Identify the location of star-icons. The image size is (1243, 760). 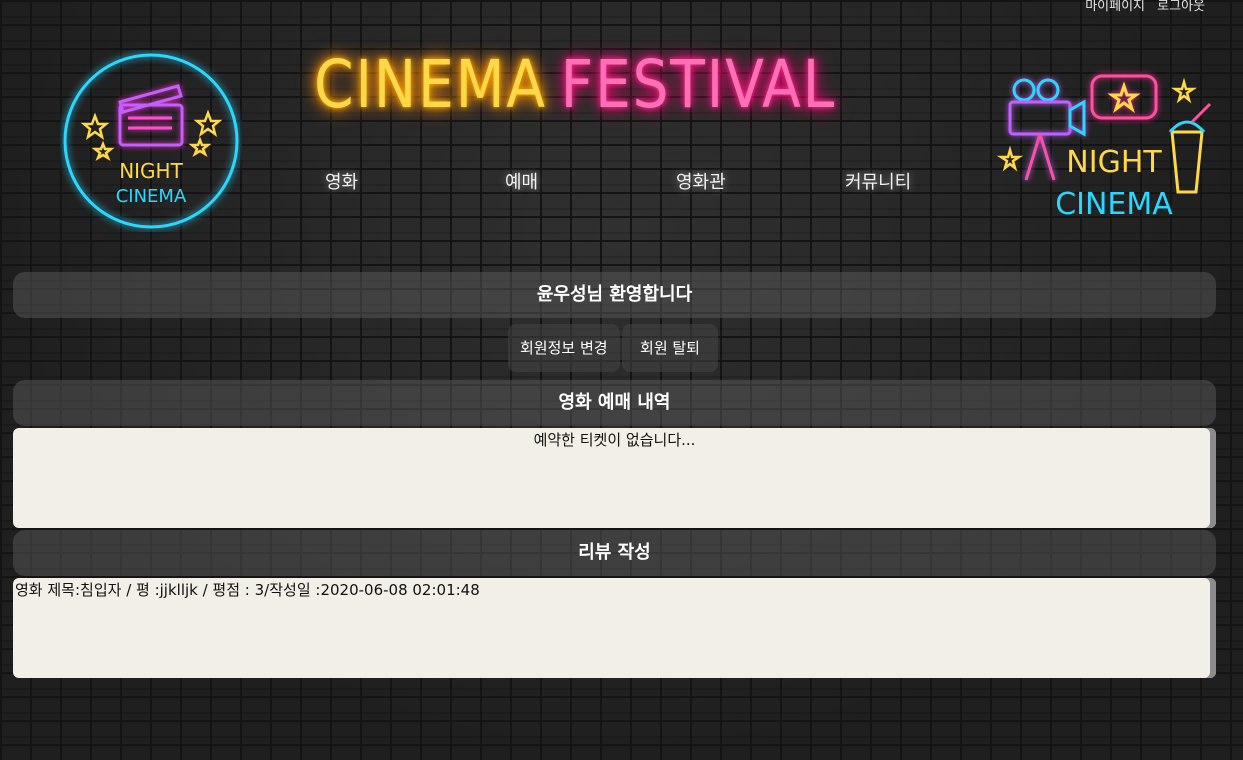
(151, 135).